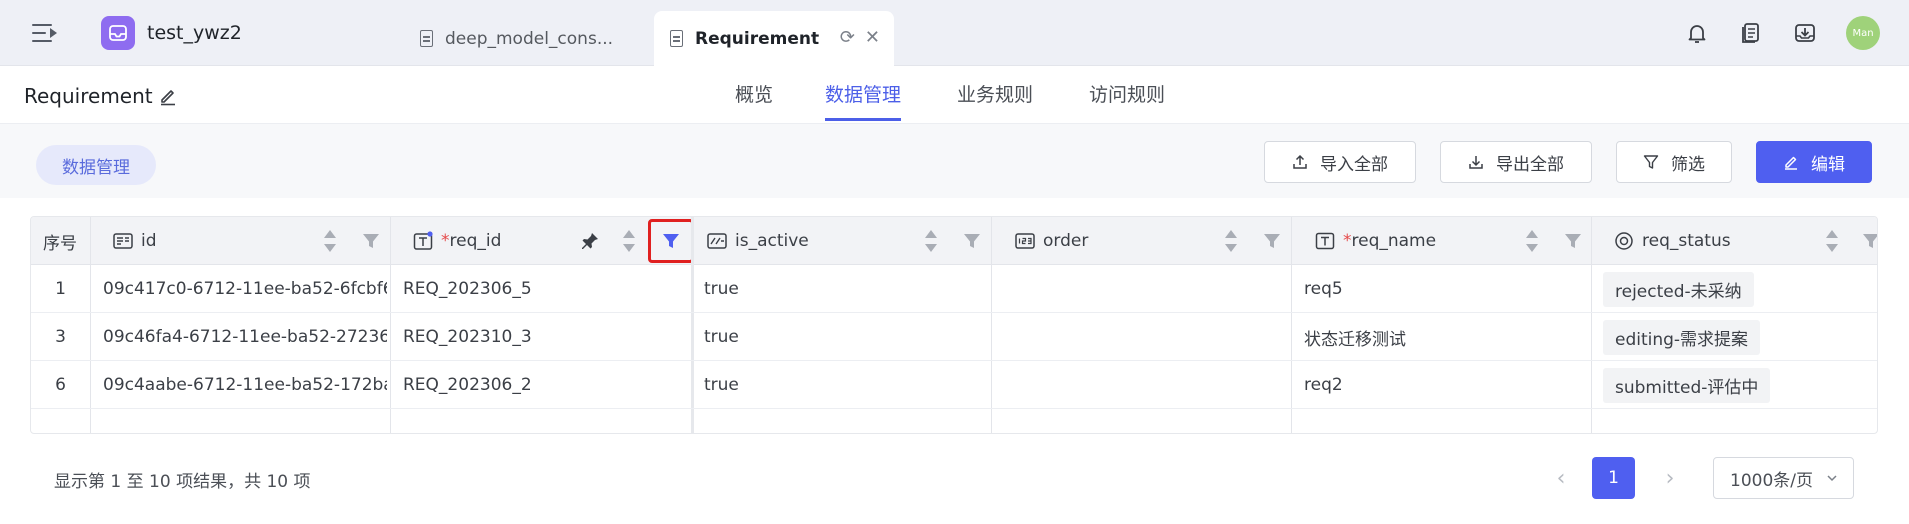 This screenshot has height=524, width=1909. I want to click on column-label: is_active, so click(772, 241).